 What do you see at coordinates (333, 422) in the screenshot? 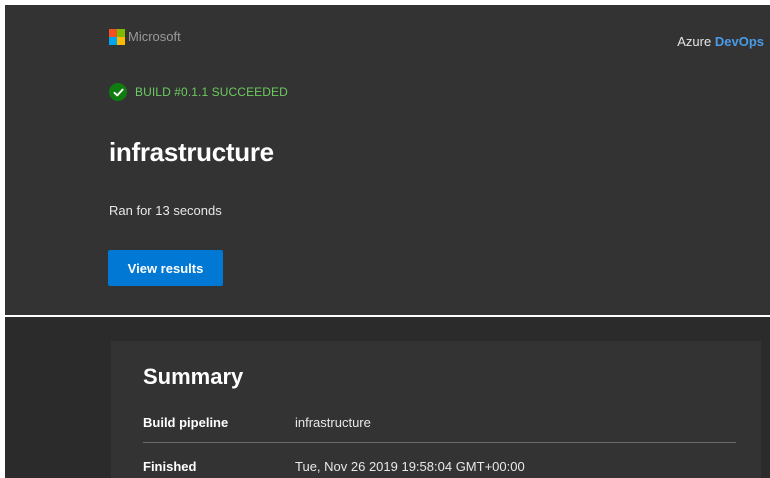
I see `build-pipeline-value: infrastructure` at bounding box center [333, 422].